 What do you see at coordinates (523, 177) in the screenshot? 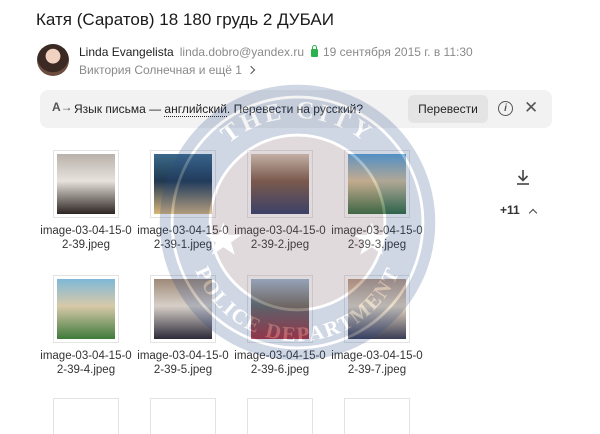
I see `download-icon` at bounding box center [523, 177].